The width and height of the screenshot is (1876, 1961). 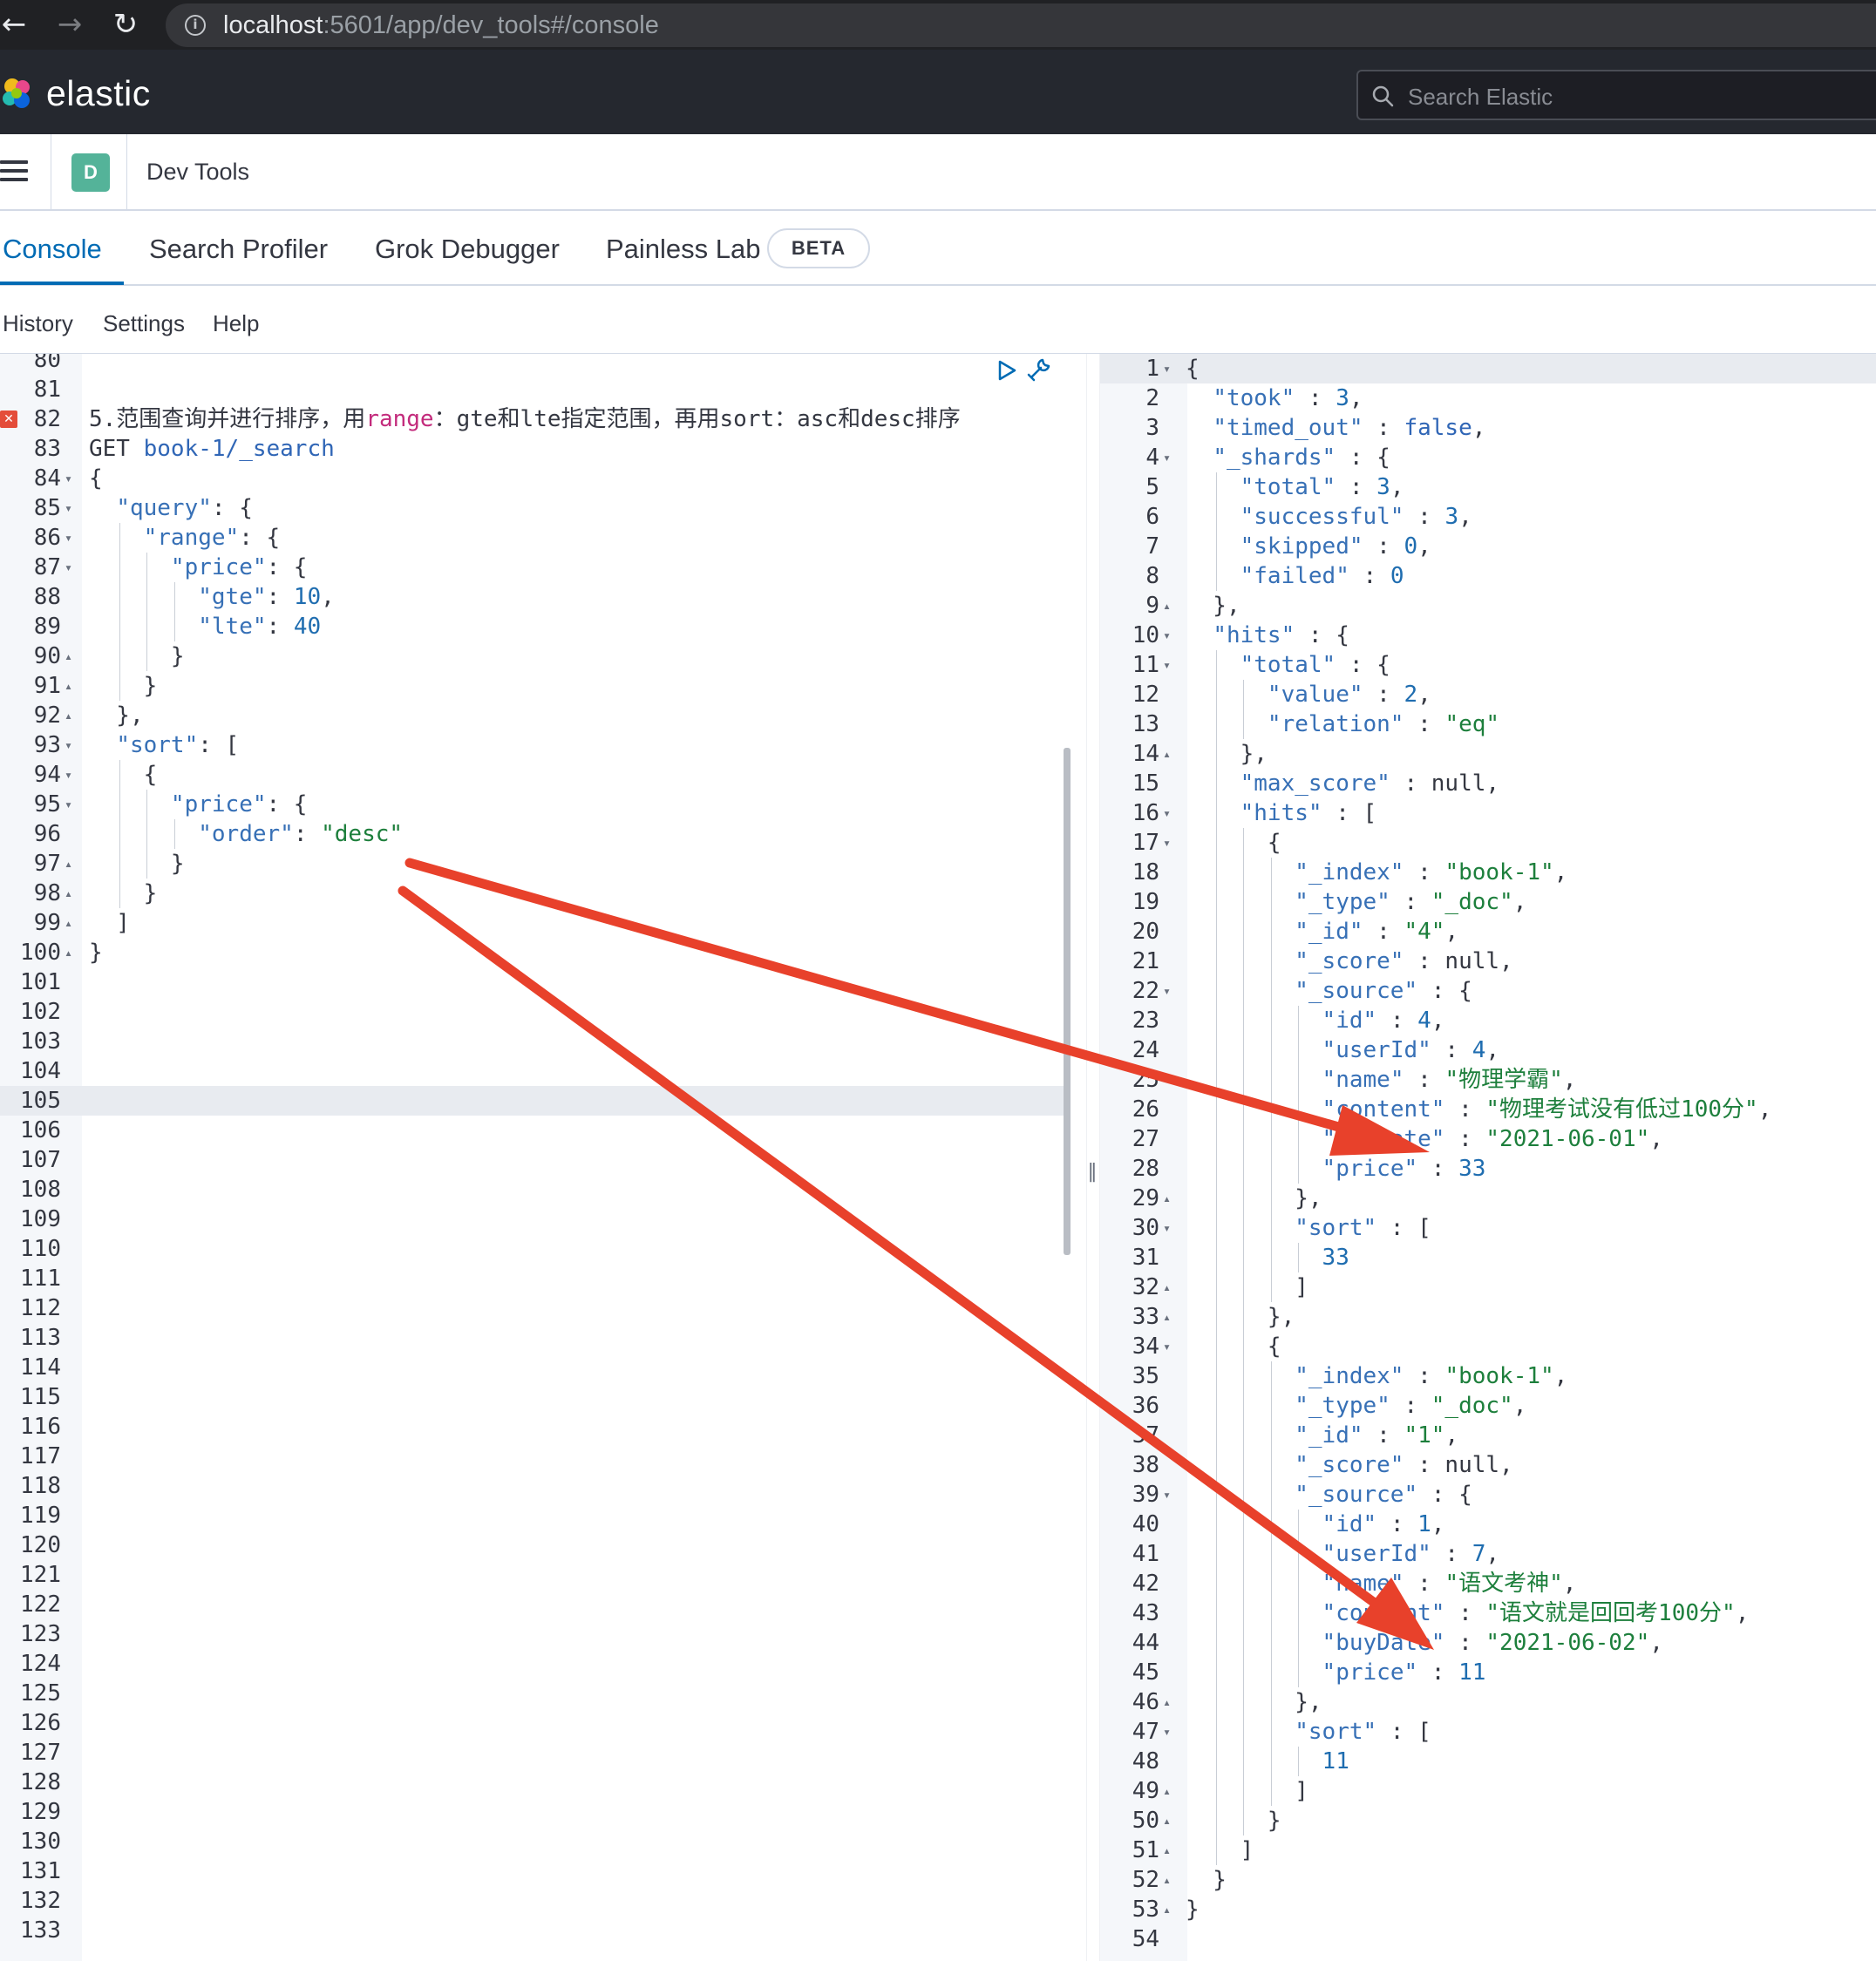 What do you see at coordinates (47, 449) in the screenshot?
I see `line-number: 83` at bounding box center [47, 449].